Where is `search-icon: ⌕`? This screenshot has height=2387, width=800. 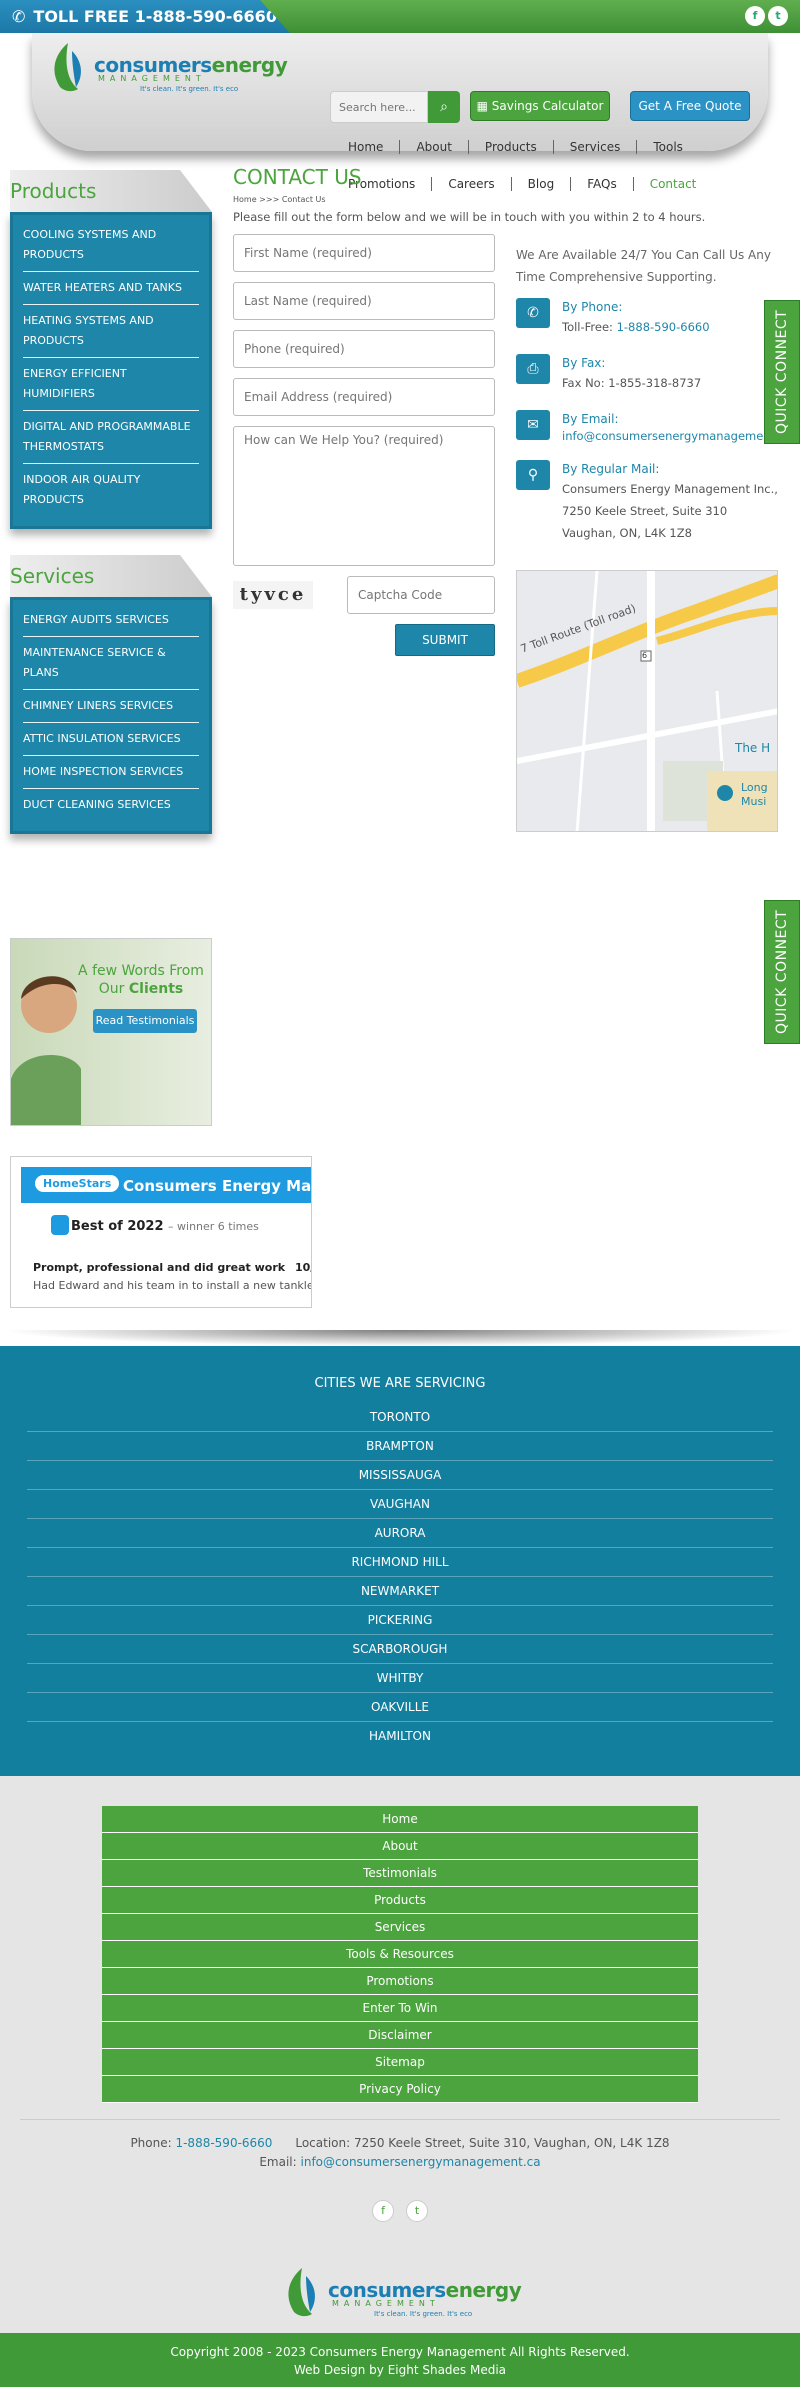 search-icon: ⌕ is located at coordinates (444, 107).